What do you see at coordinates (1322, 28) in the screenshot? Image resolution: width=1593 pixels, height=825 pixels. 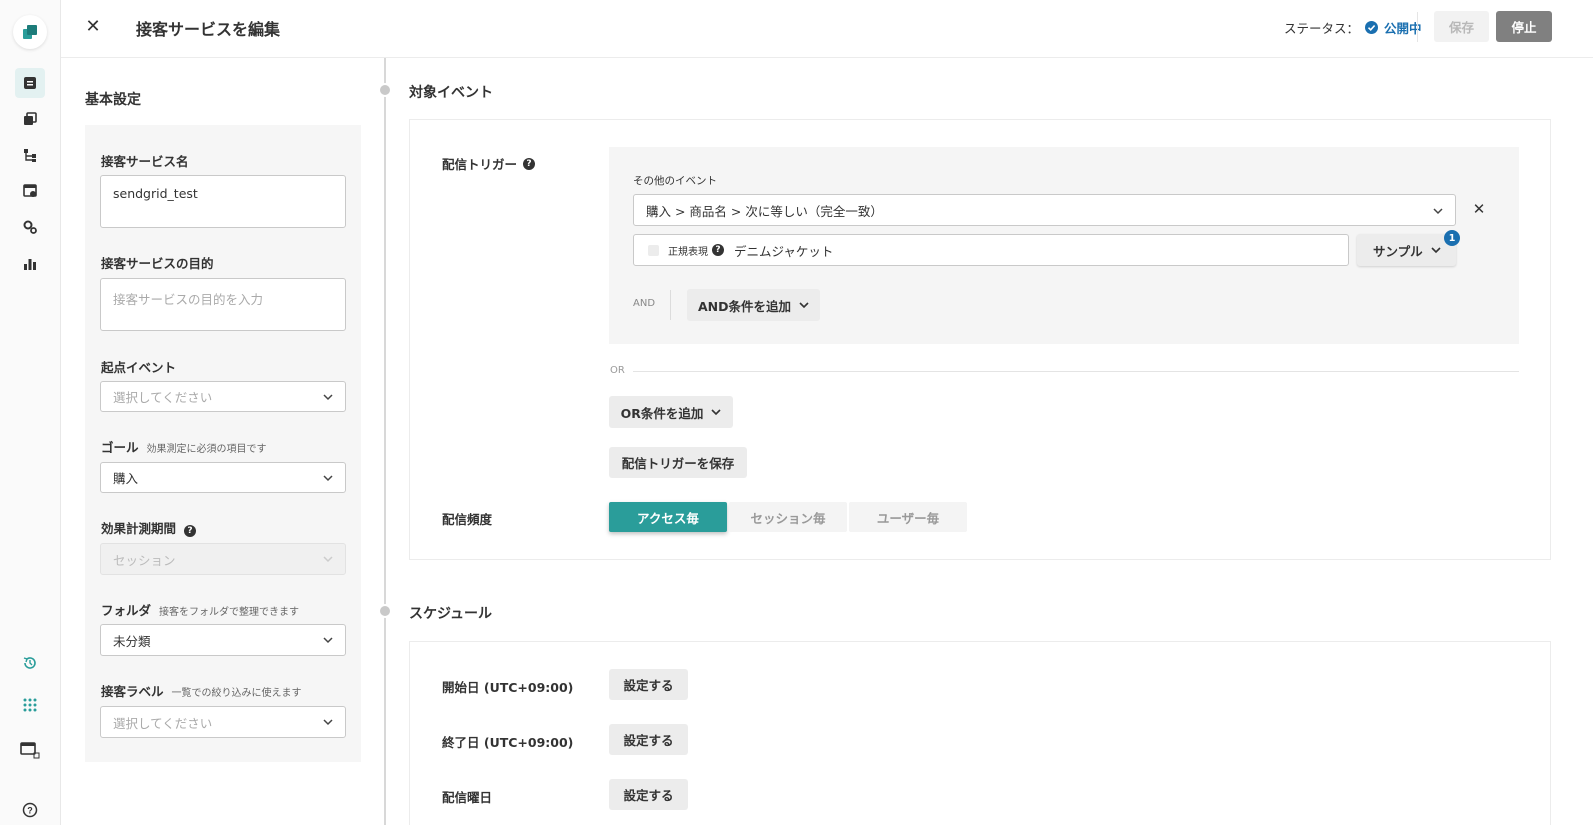 I see `status-label: ステータス：` at bounding box center [1322, 28].